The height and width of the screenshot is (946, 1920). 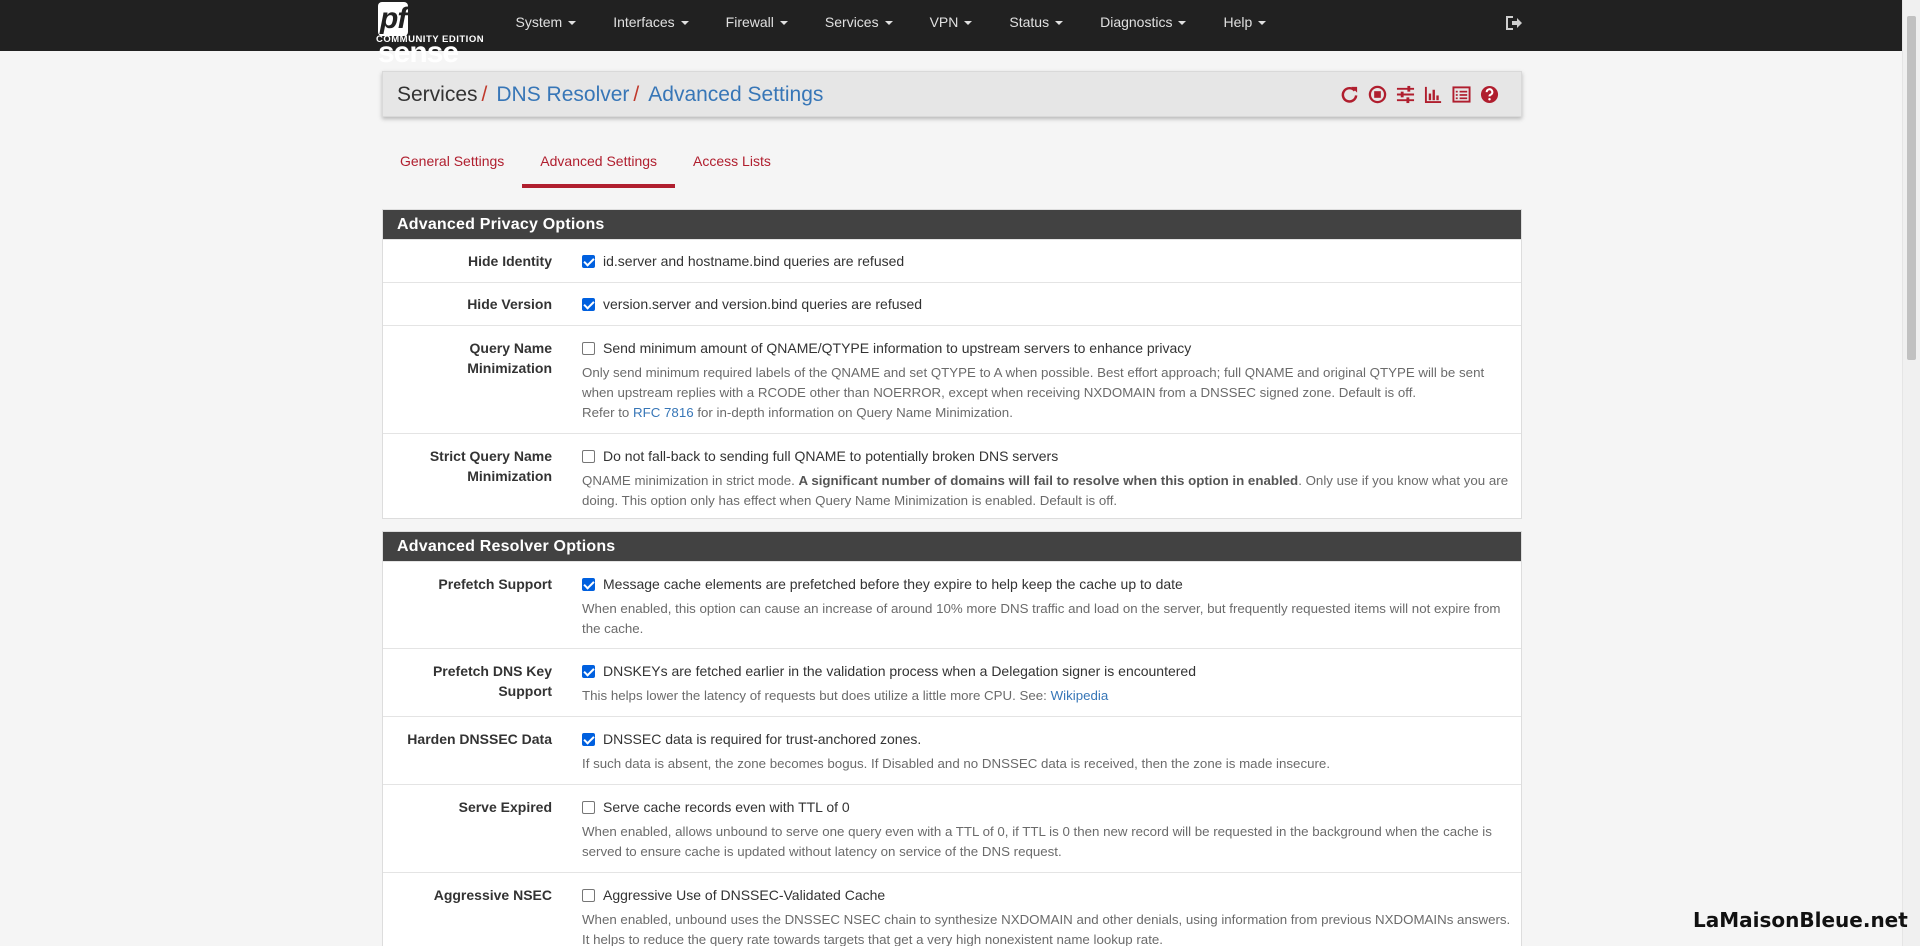 I want to click on pfsense-logo: pfsense COMMUNITY EDITION, so click(x=431, y=35).